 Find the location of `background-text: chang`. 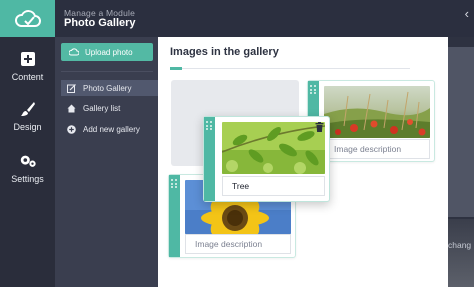

background-text: chang is located at coordinates (460, 245).